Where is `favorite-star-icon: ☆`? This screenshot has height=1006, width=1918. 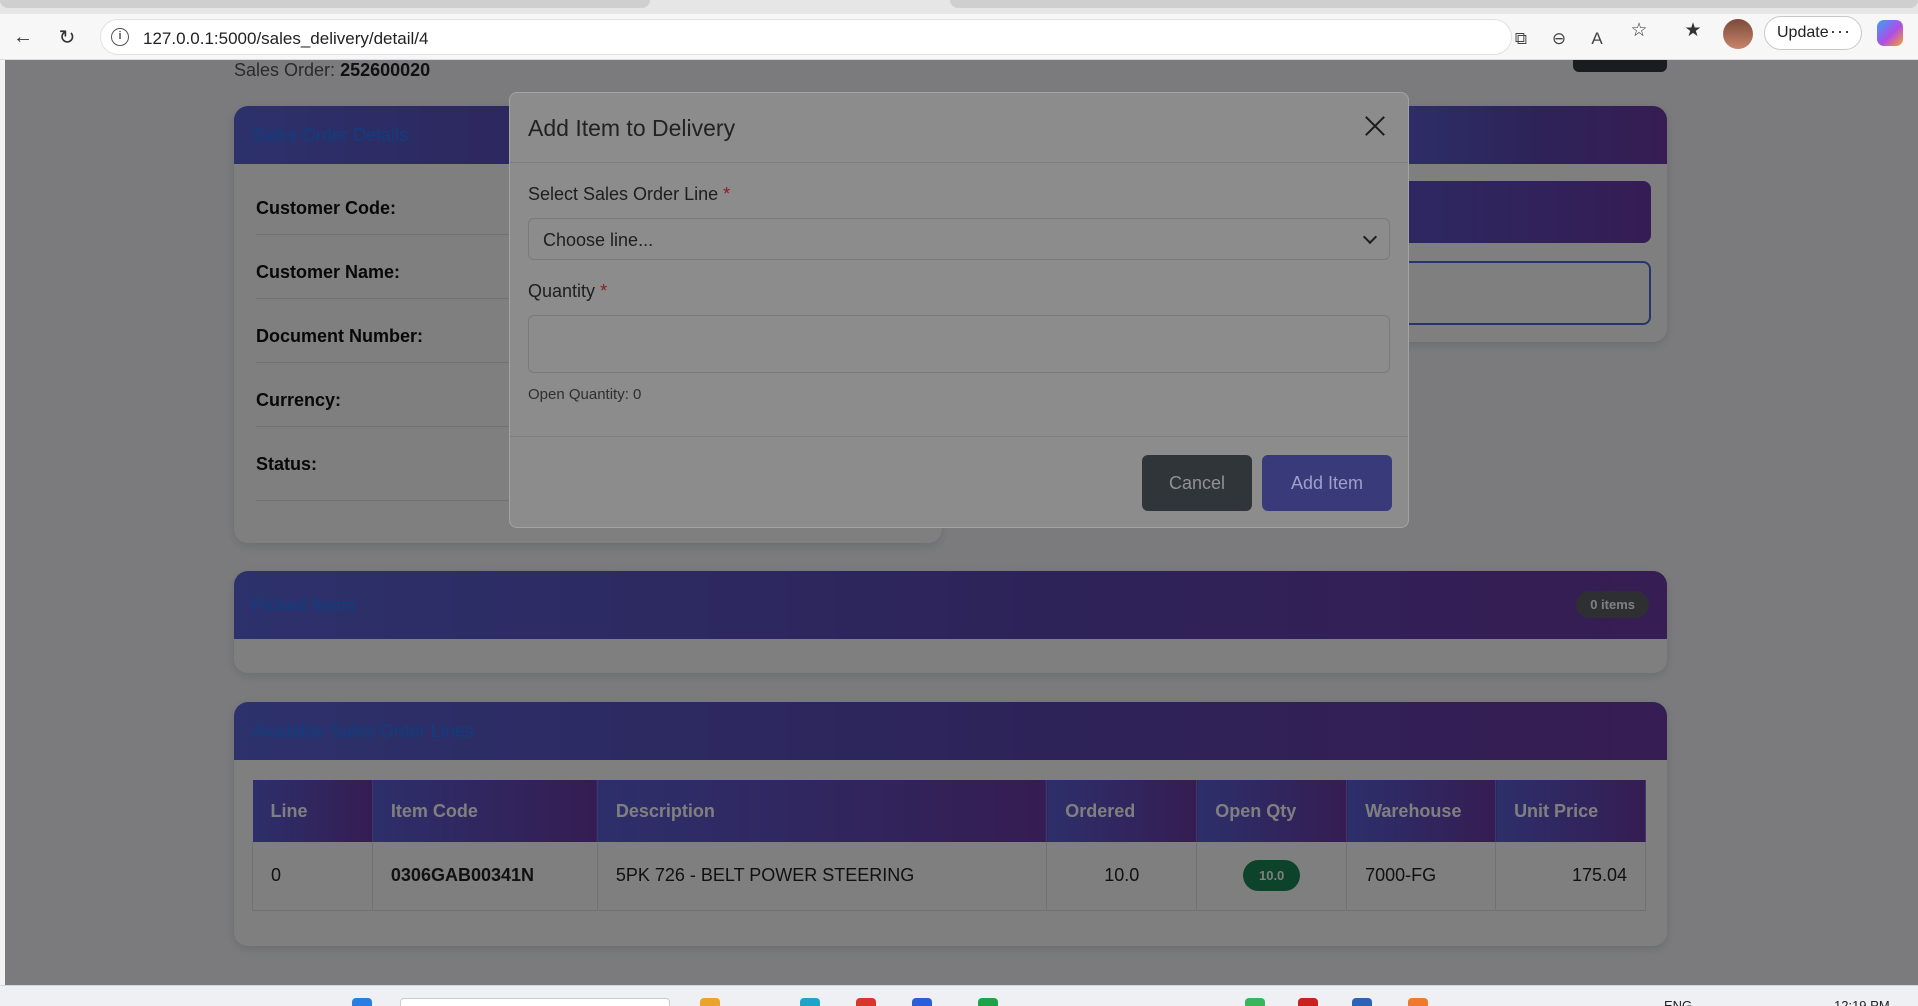
favorite-star-icon: ☆ is located at coordinates (1639, 31).